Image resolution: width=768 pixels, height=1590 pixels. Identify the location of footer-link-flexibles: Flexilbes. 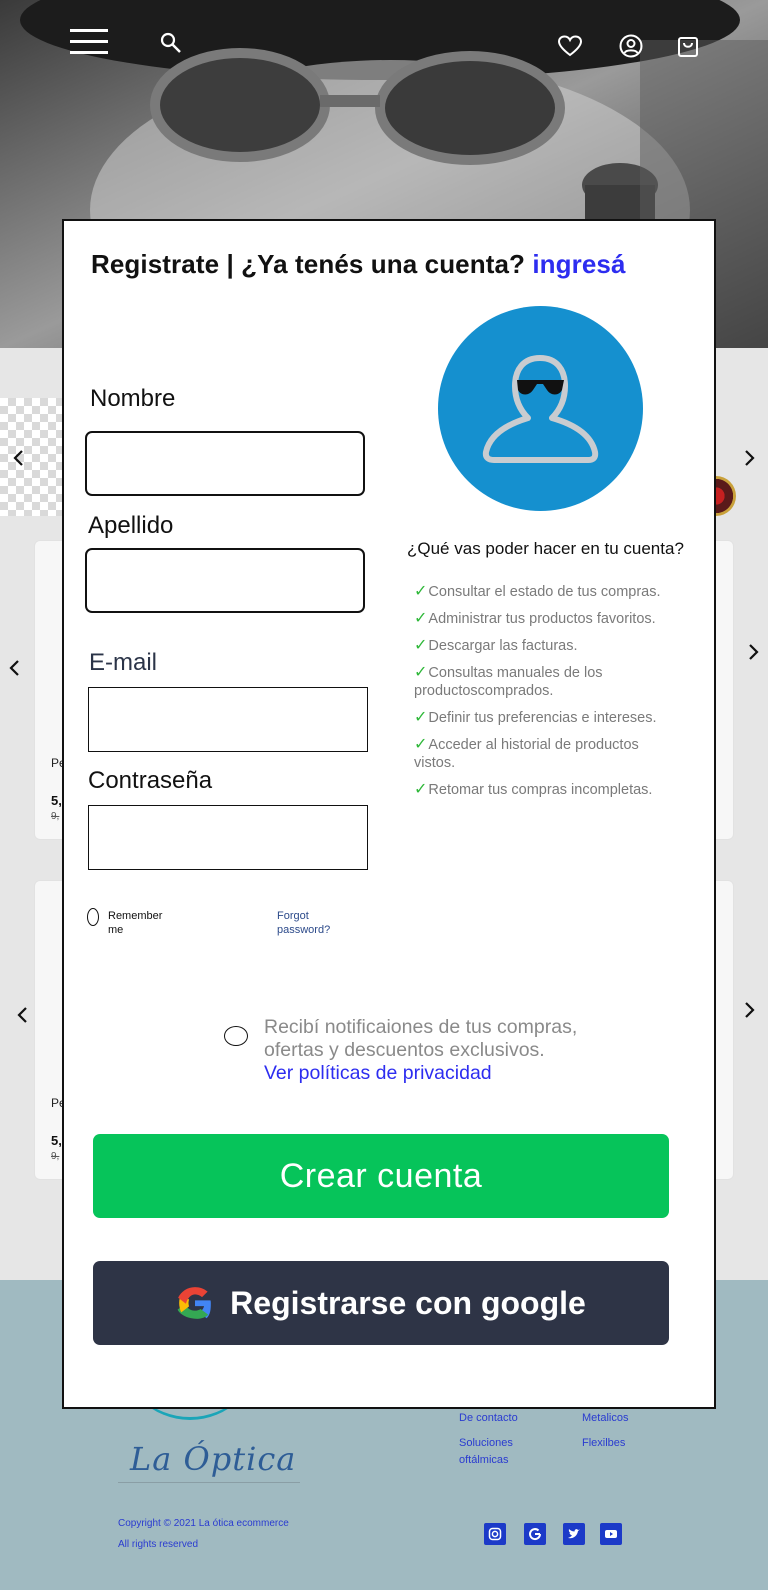
(603, 1443).